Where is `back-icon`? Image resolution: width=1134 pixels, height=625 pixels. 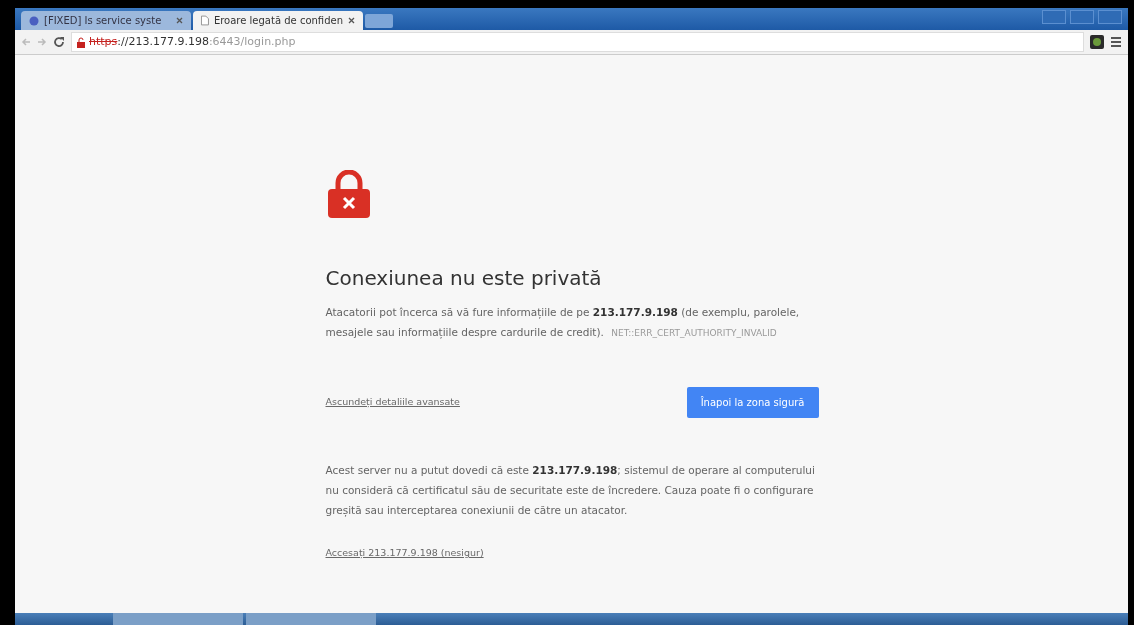 back-icon is located at coordinates (26, 42).